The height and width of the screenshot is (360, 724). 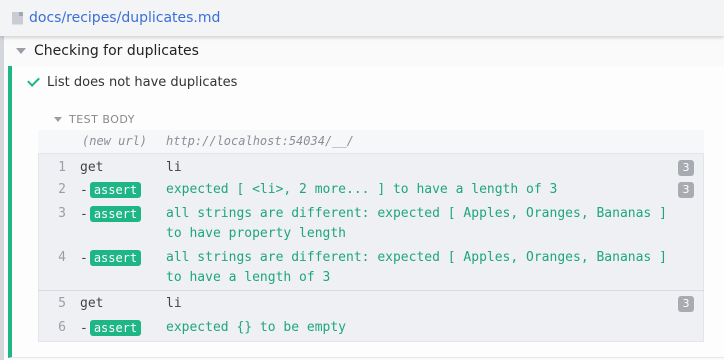 What do you see at coordinates (62, 167) in the screenshot?
I see `command-number: 1` at bounding box center [62, 167].